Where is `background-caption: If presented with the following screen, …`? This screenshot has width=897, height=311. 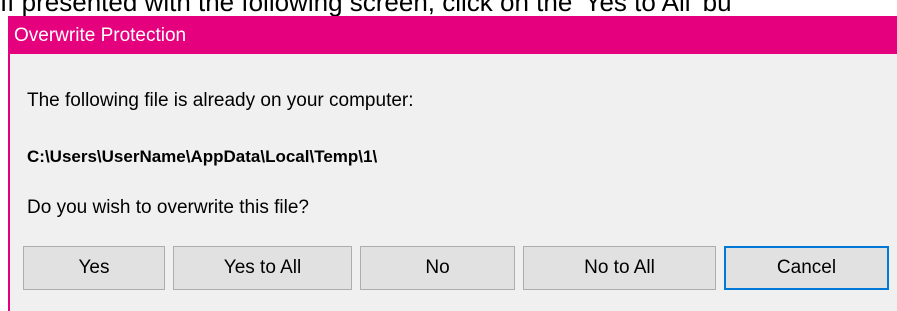 background-caption: If presented with the following screen, … is located at coordinates (448, 8).